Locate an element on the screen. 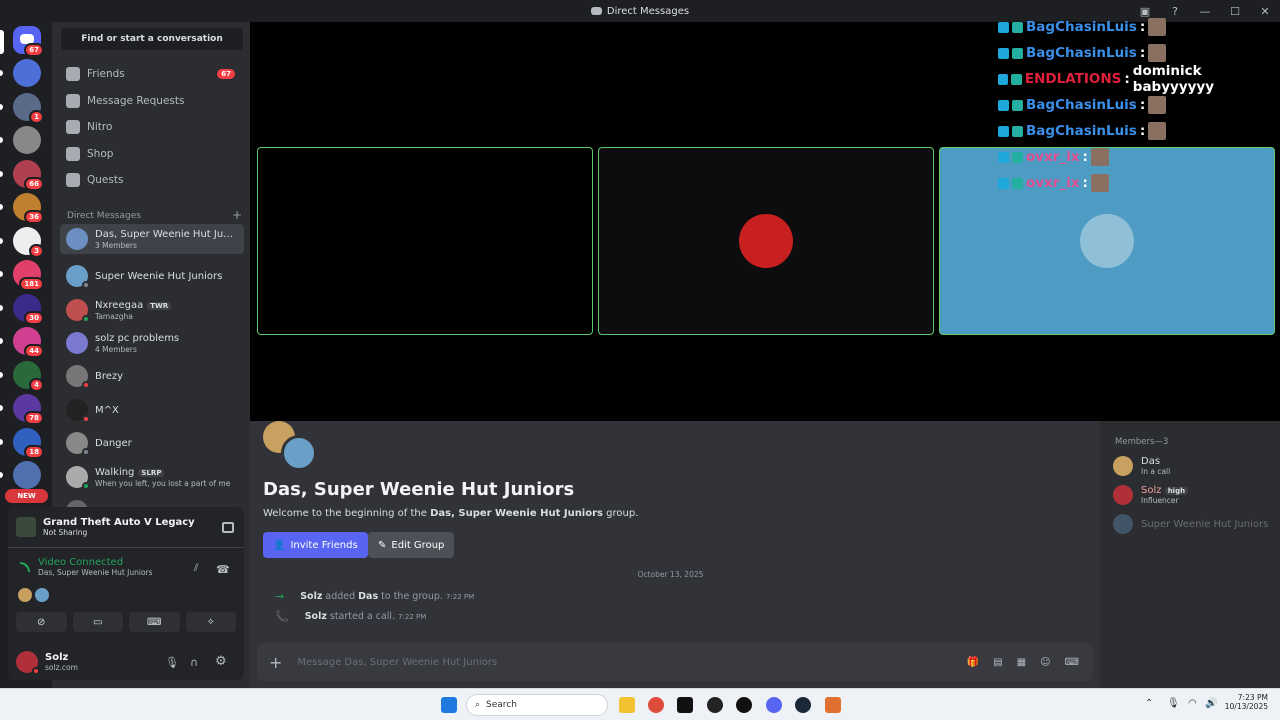  clock: 7:23 PM 10/13/2025 is located at coordinates (1245, 702).